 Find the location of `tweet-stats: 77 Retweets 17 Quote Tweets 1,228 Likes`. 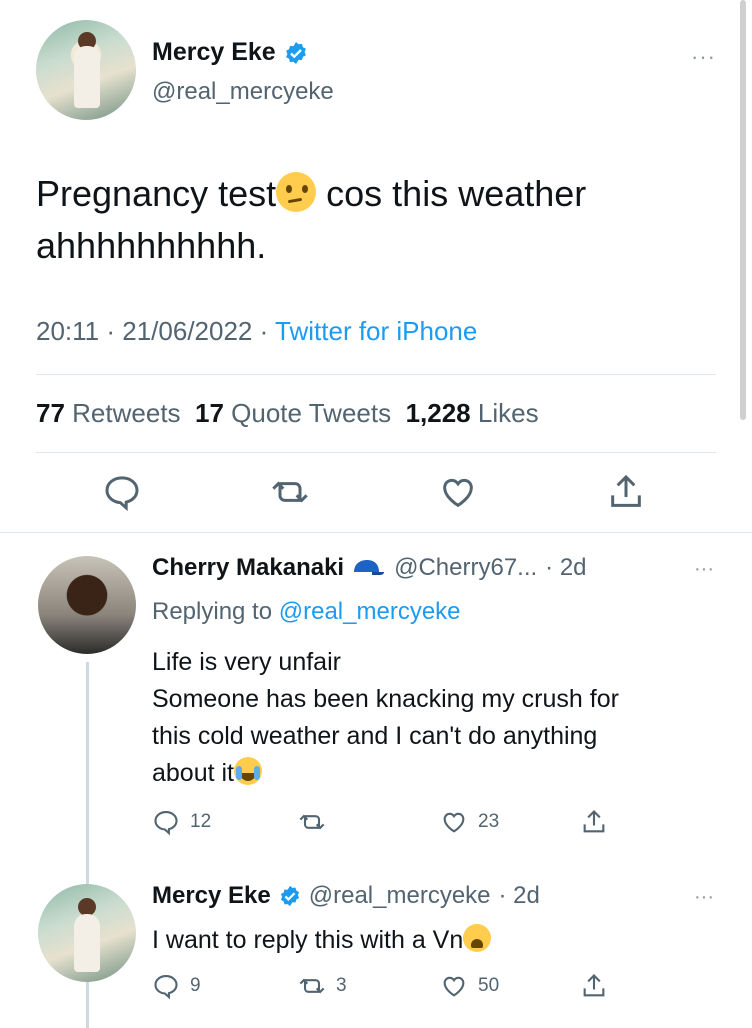

tweet-stats: 77 Retweets 17 Quote Tweets 1,228 Likes is located at coordinates (287, 413).